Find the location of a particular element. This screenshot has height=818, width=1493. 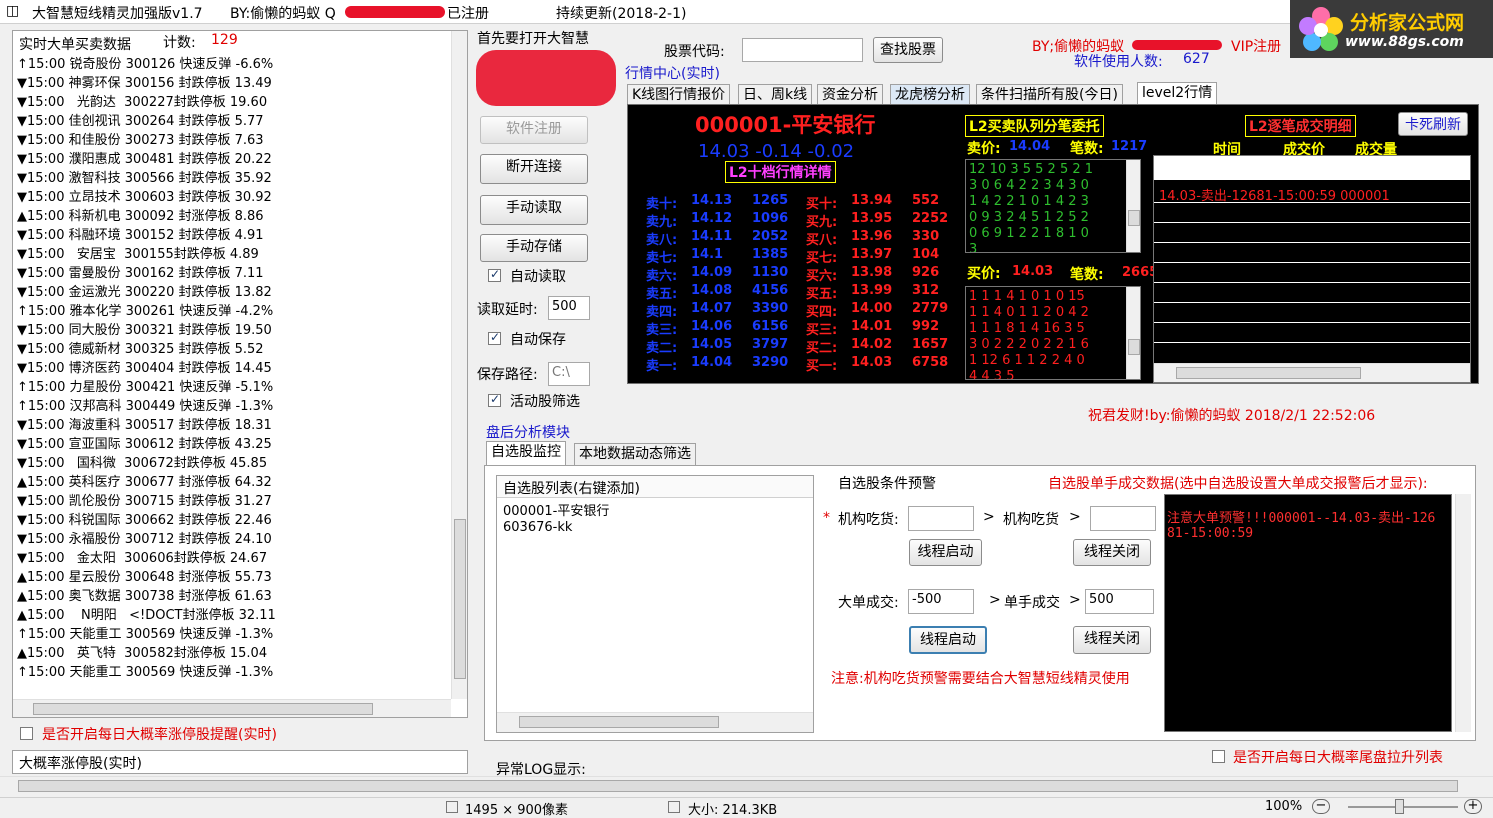

hscroll-thumb is located at coordinates (203, 709).